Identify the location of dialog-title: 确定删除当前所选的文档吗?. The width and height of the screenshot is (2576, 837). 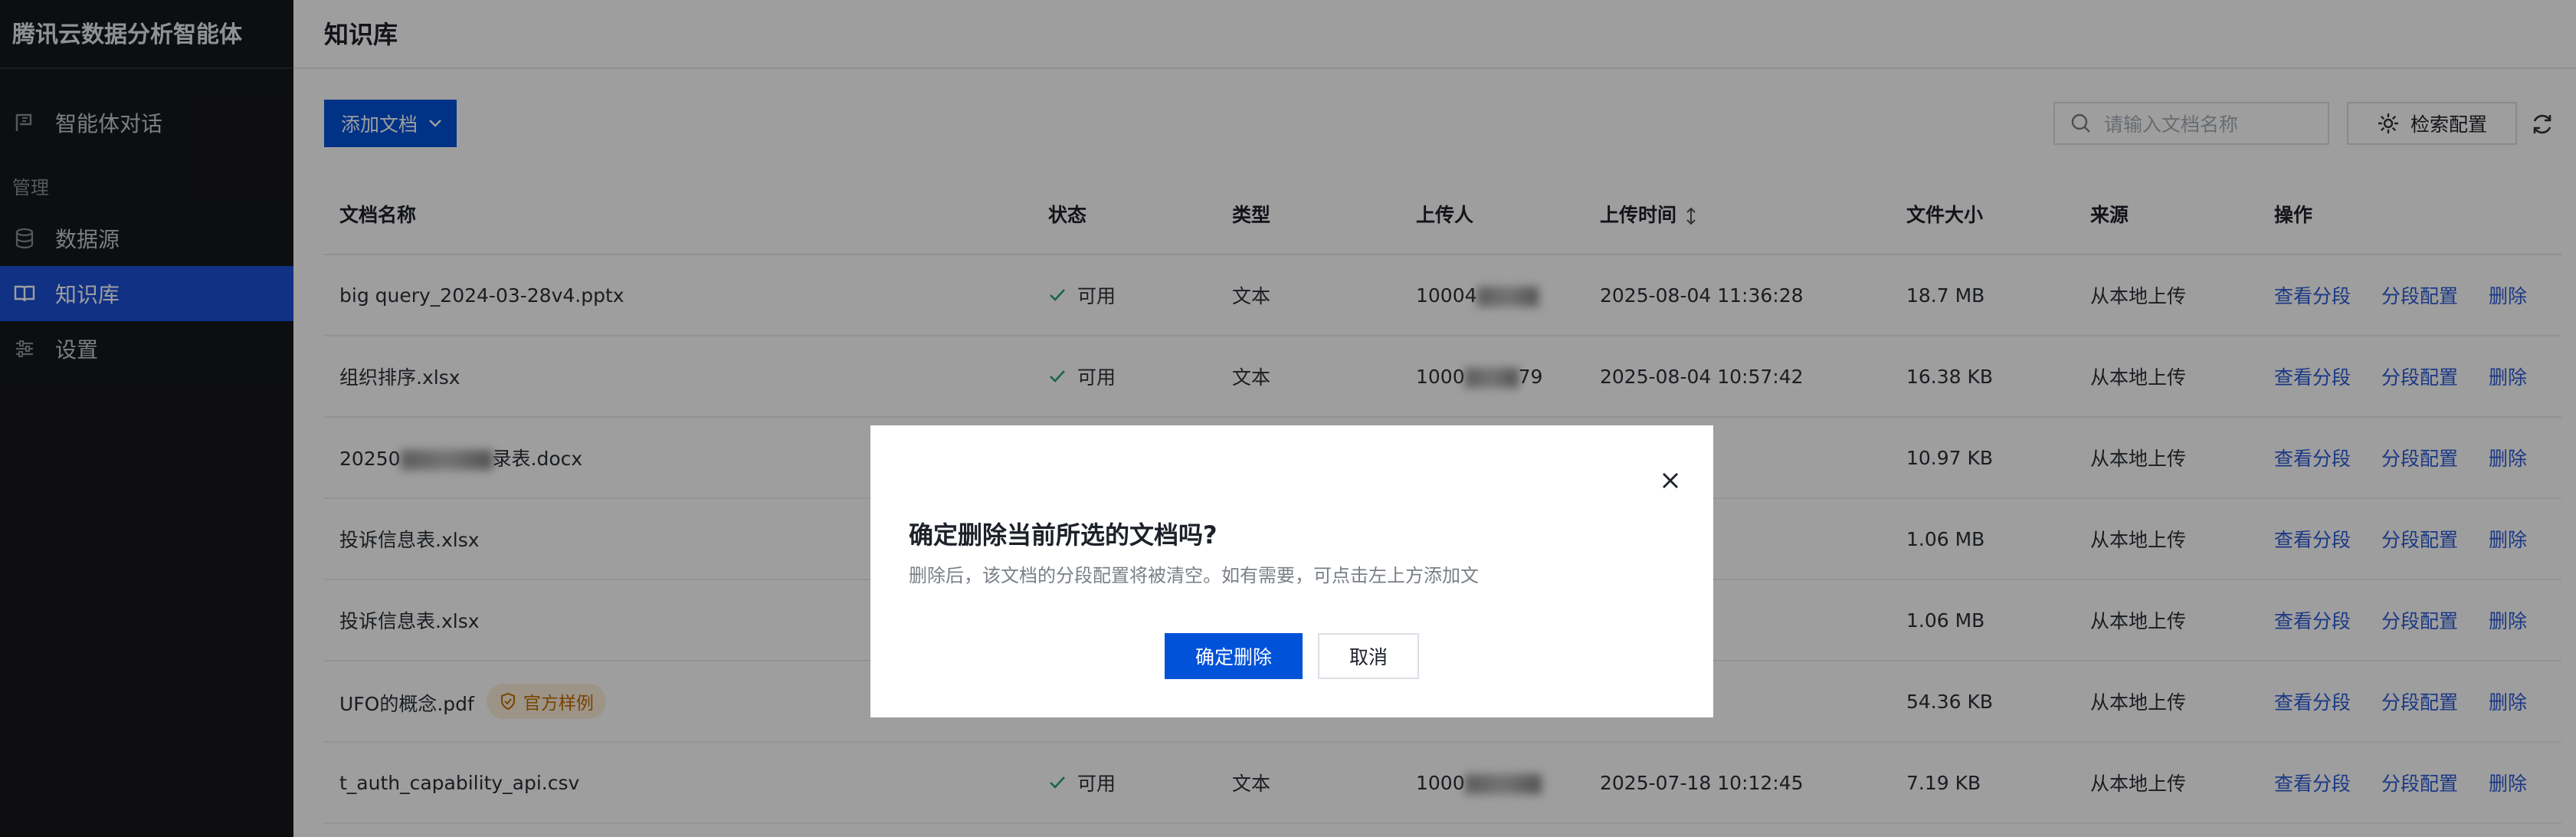
(1063, 535).